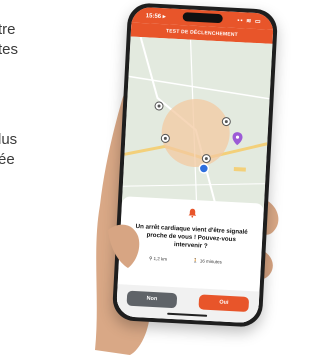 The height and width of the screenshot is (355, 320). I want to click on status-icons: ▪▪ ≋ ▭, so click(249, 22).